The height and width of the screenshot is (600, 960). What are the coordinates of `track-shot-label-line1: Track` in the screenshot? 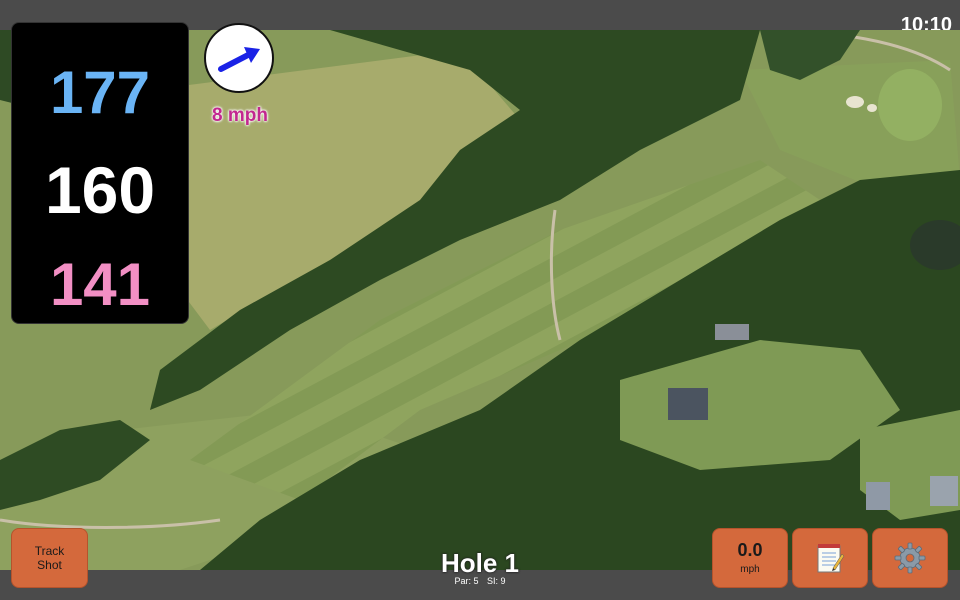 It's located at (49, 550).